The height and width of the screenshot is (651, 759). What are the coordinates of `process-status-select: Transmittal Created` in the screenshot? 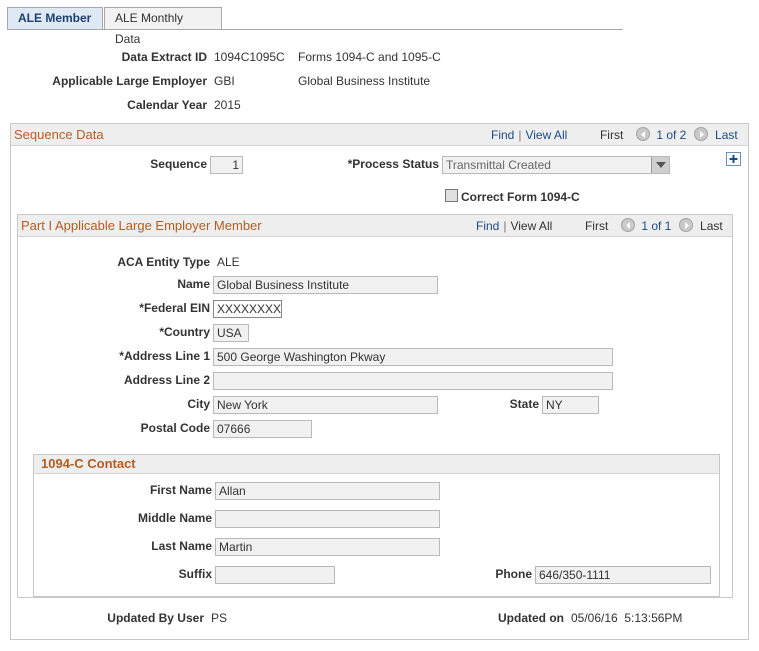 It's located at (556, 165).